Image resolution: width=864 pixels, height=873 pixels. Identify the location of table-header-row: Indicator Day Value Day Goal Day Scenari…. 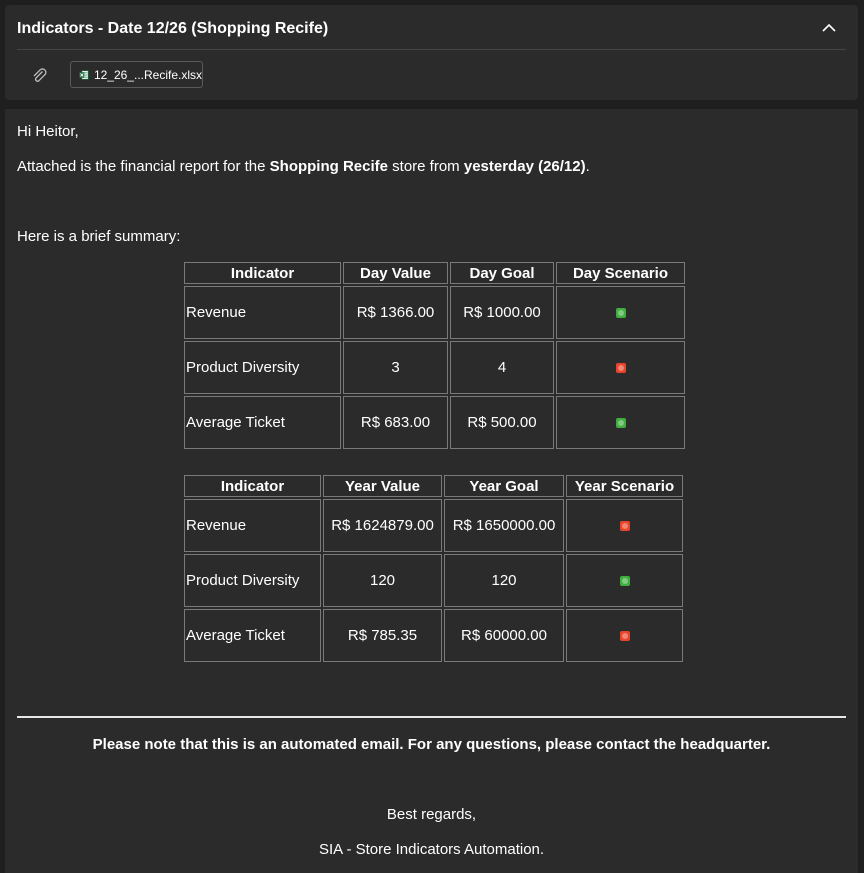
(434, 273).